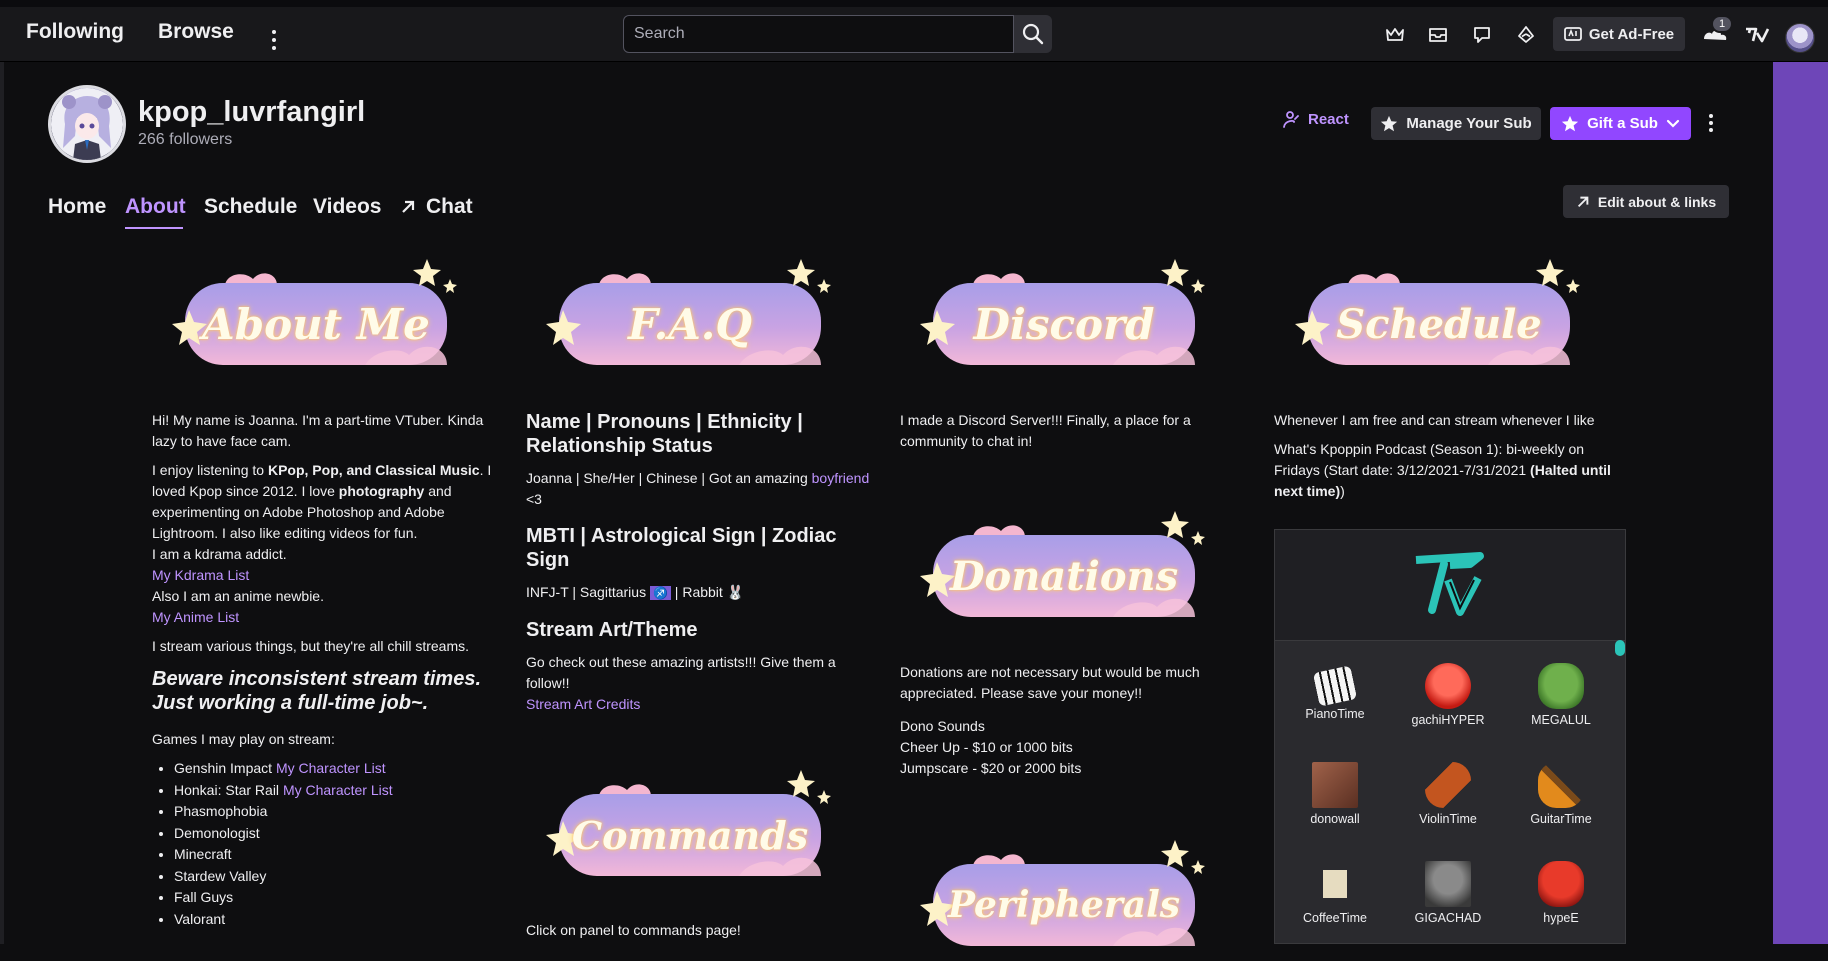 The width and height of the screenshot is (1828, 961). I want to click on about-me-banner-text: About Me, so click(316, 324).